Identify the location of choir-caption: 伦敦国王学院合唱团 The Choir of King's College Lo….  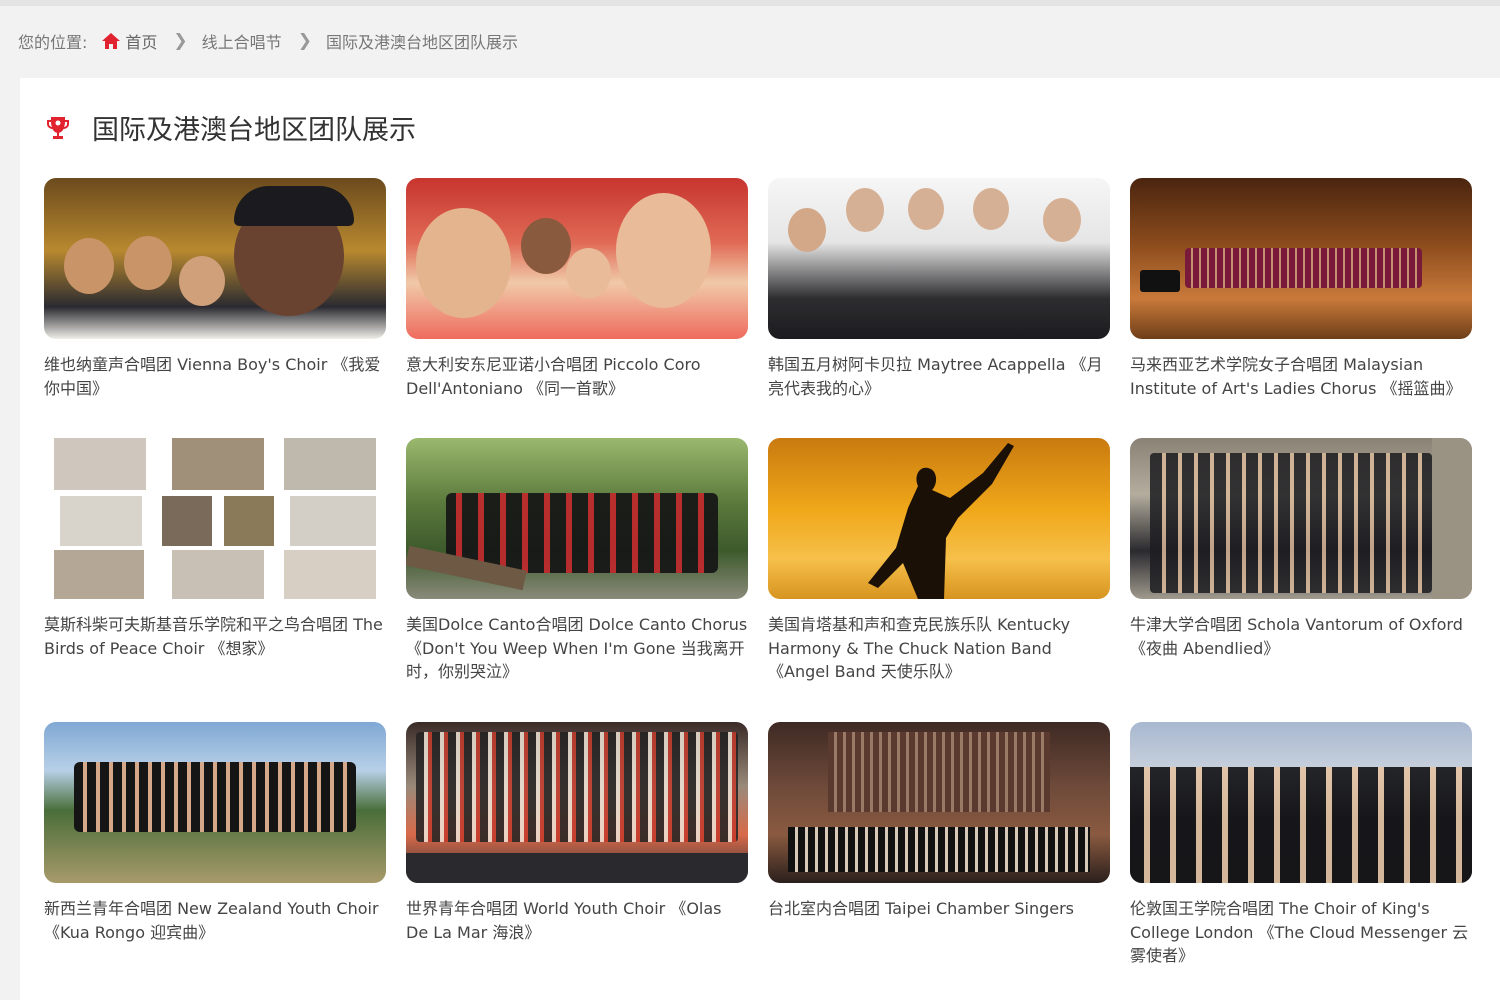
(1299, 932).